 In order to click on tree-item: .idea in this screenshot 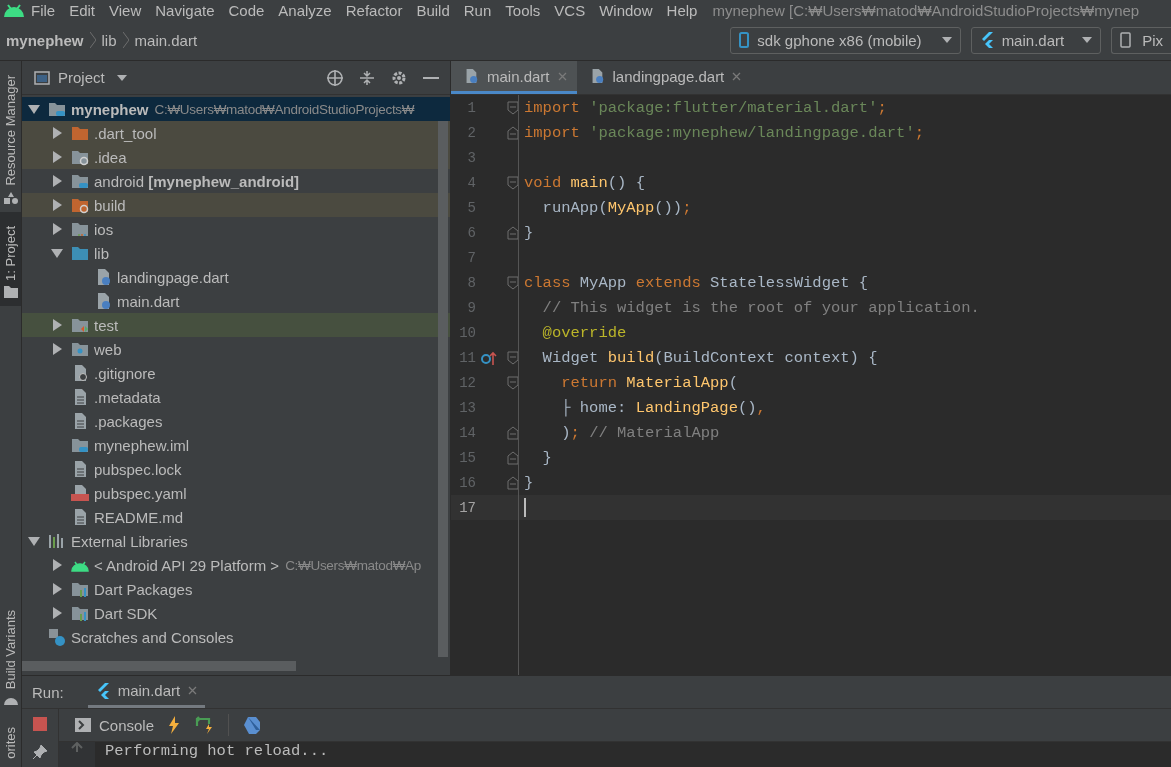, I will do `click(236, 157)`.